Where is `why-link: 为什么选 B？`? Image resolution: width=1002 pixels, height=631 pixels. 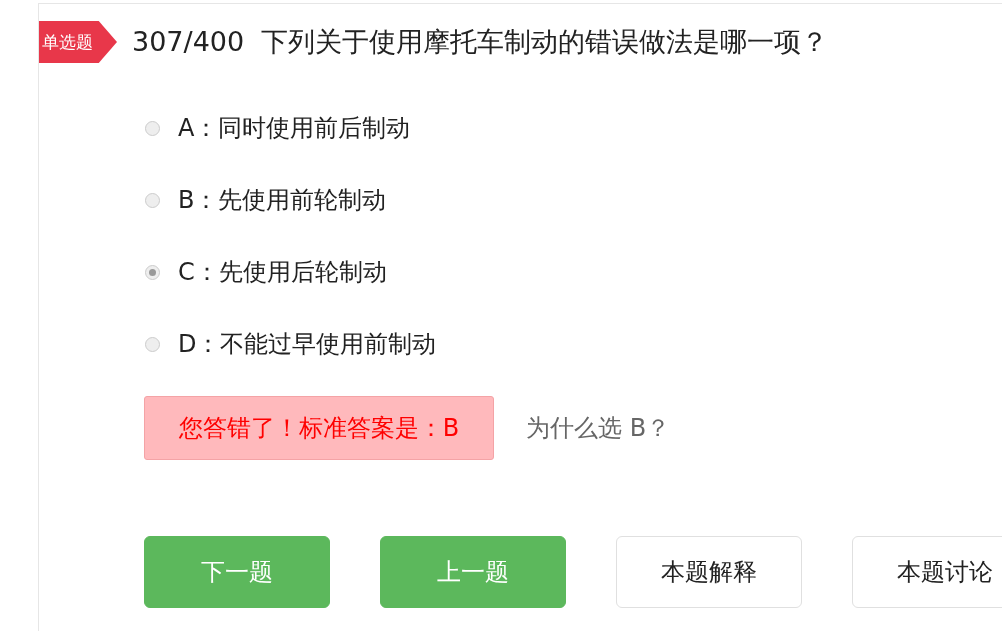
why-link: 为什么选 B？ is located at coordinates (598, 428).